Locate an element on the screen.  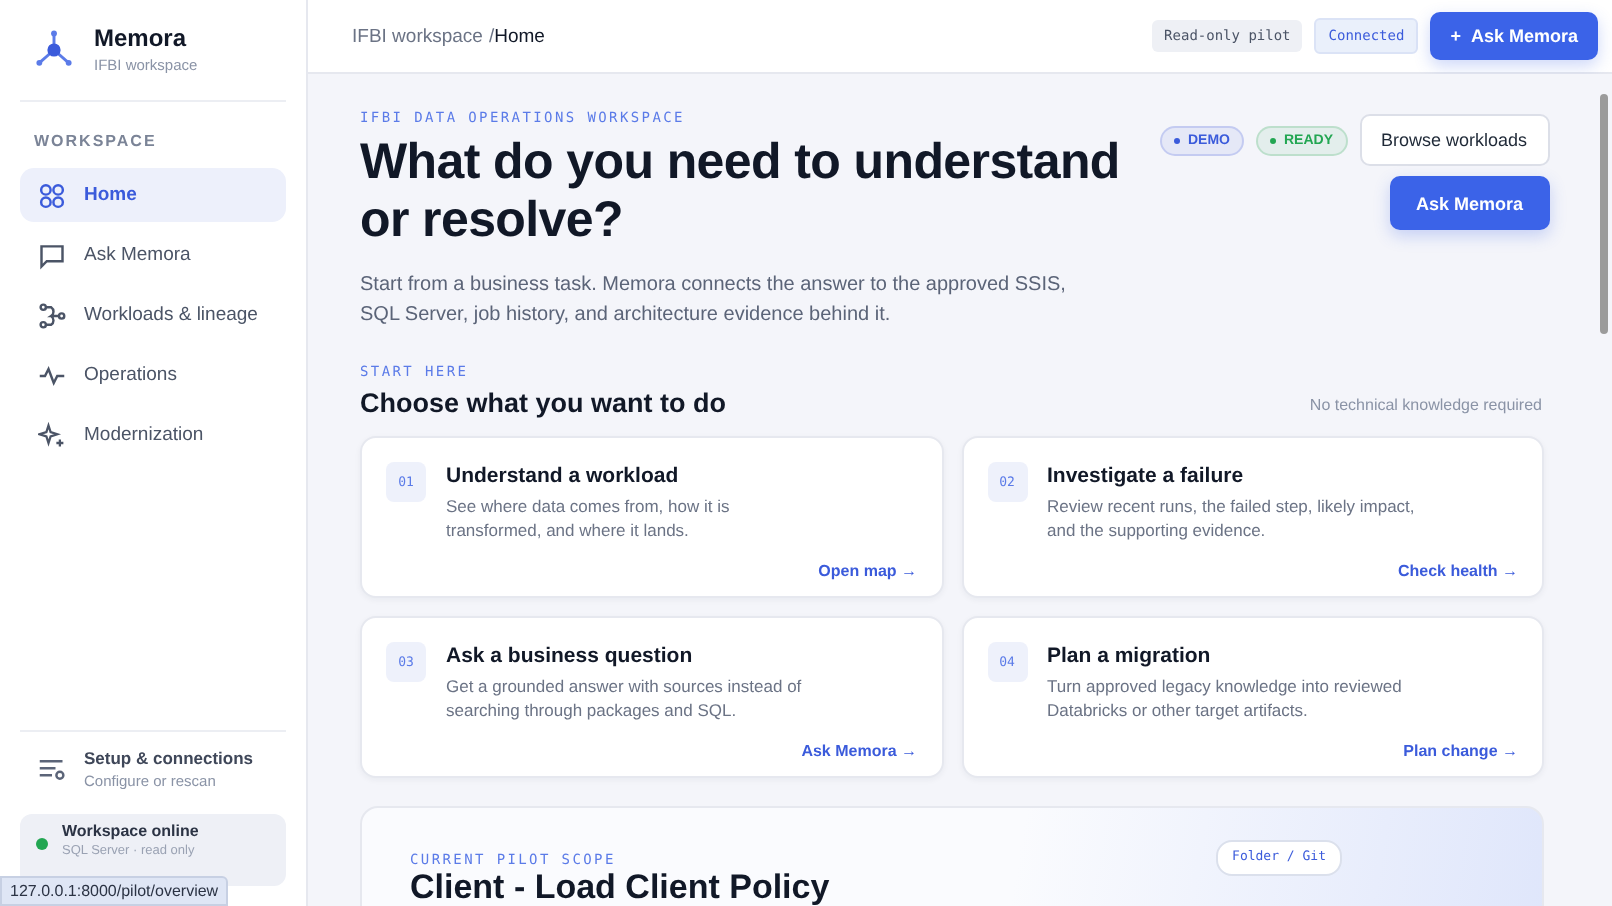
section-heading: Choose what you want to do is located at coordinates (543, 402).